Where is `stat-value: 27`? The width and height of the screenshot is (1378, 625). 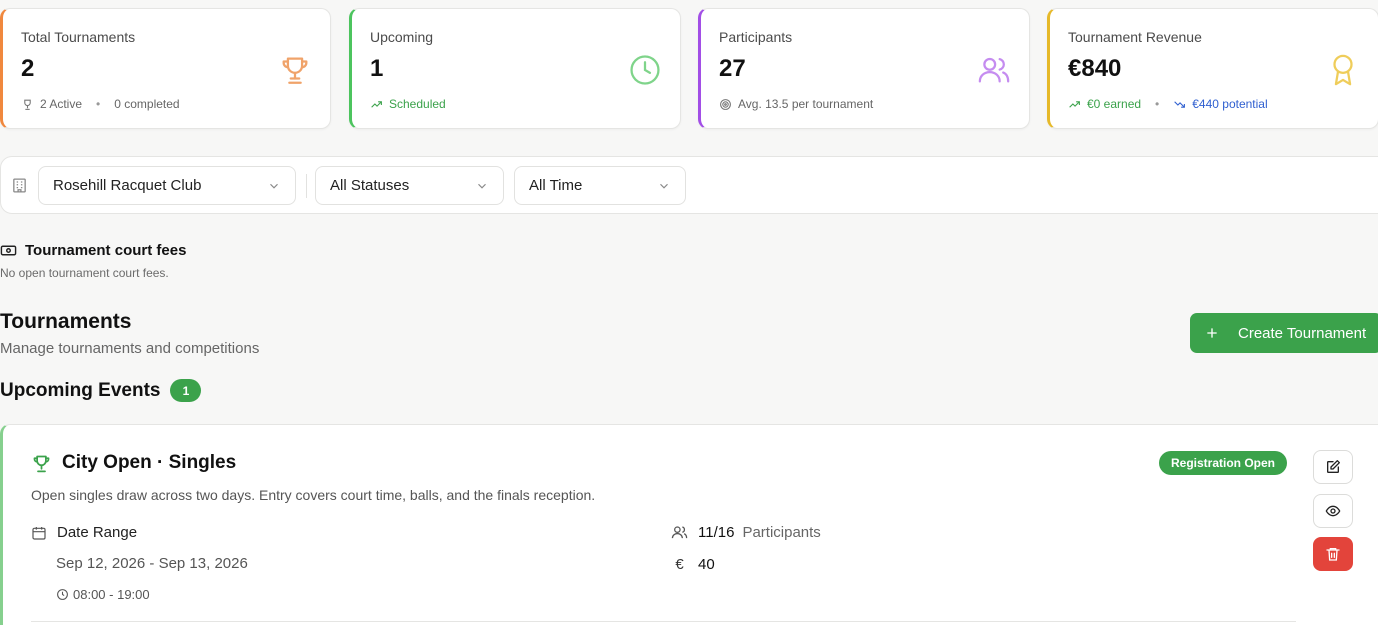
stat-value: 27 is located at coordinates (732, 68).